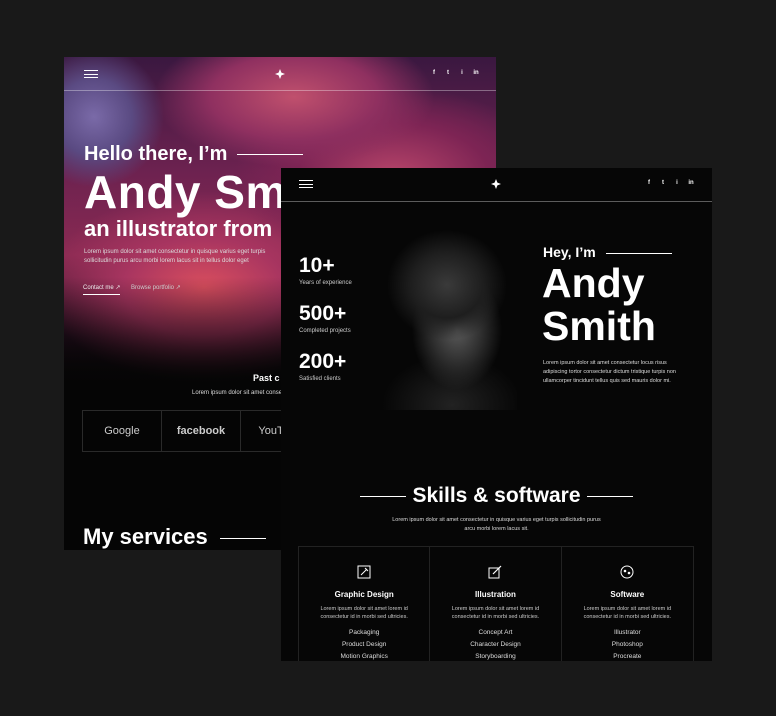 The image size is (776, 716). What do you see at coordinates (364, 644) in the screenshot?
I see `skill-item: Product Design` at bounding box center [364, 644].